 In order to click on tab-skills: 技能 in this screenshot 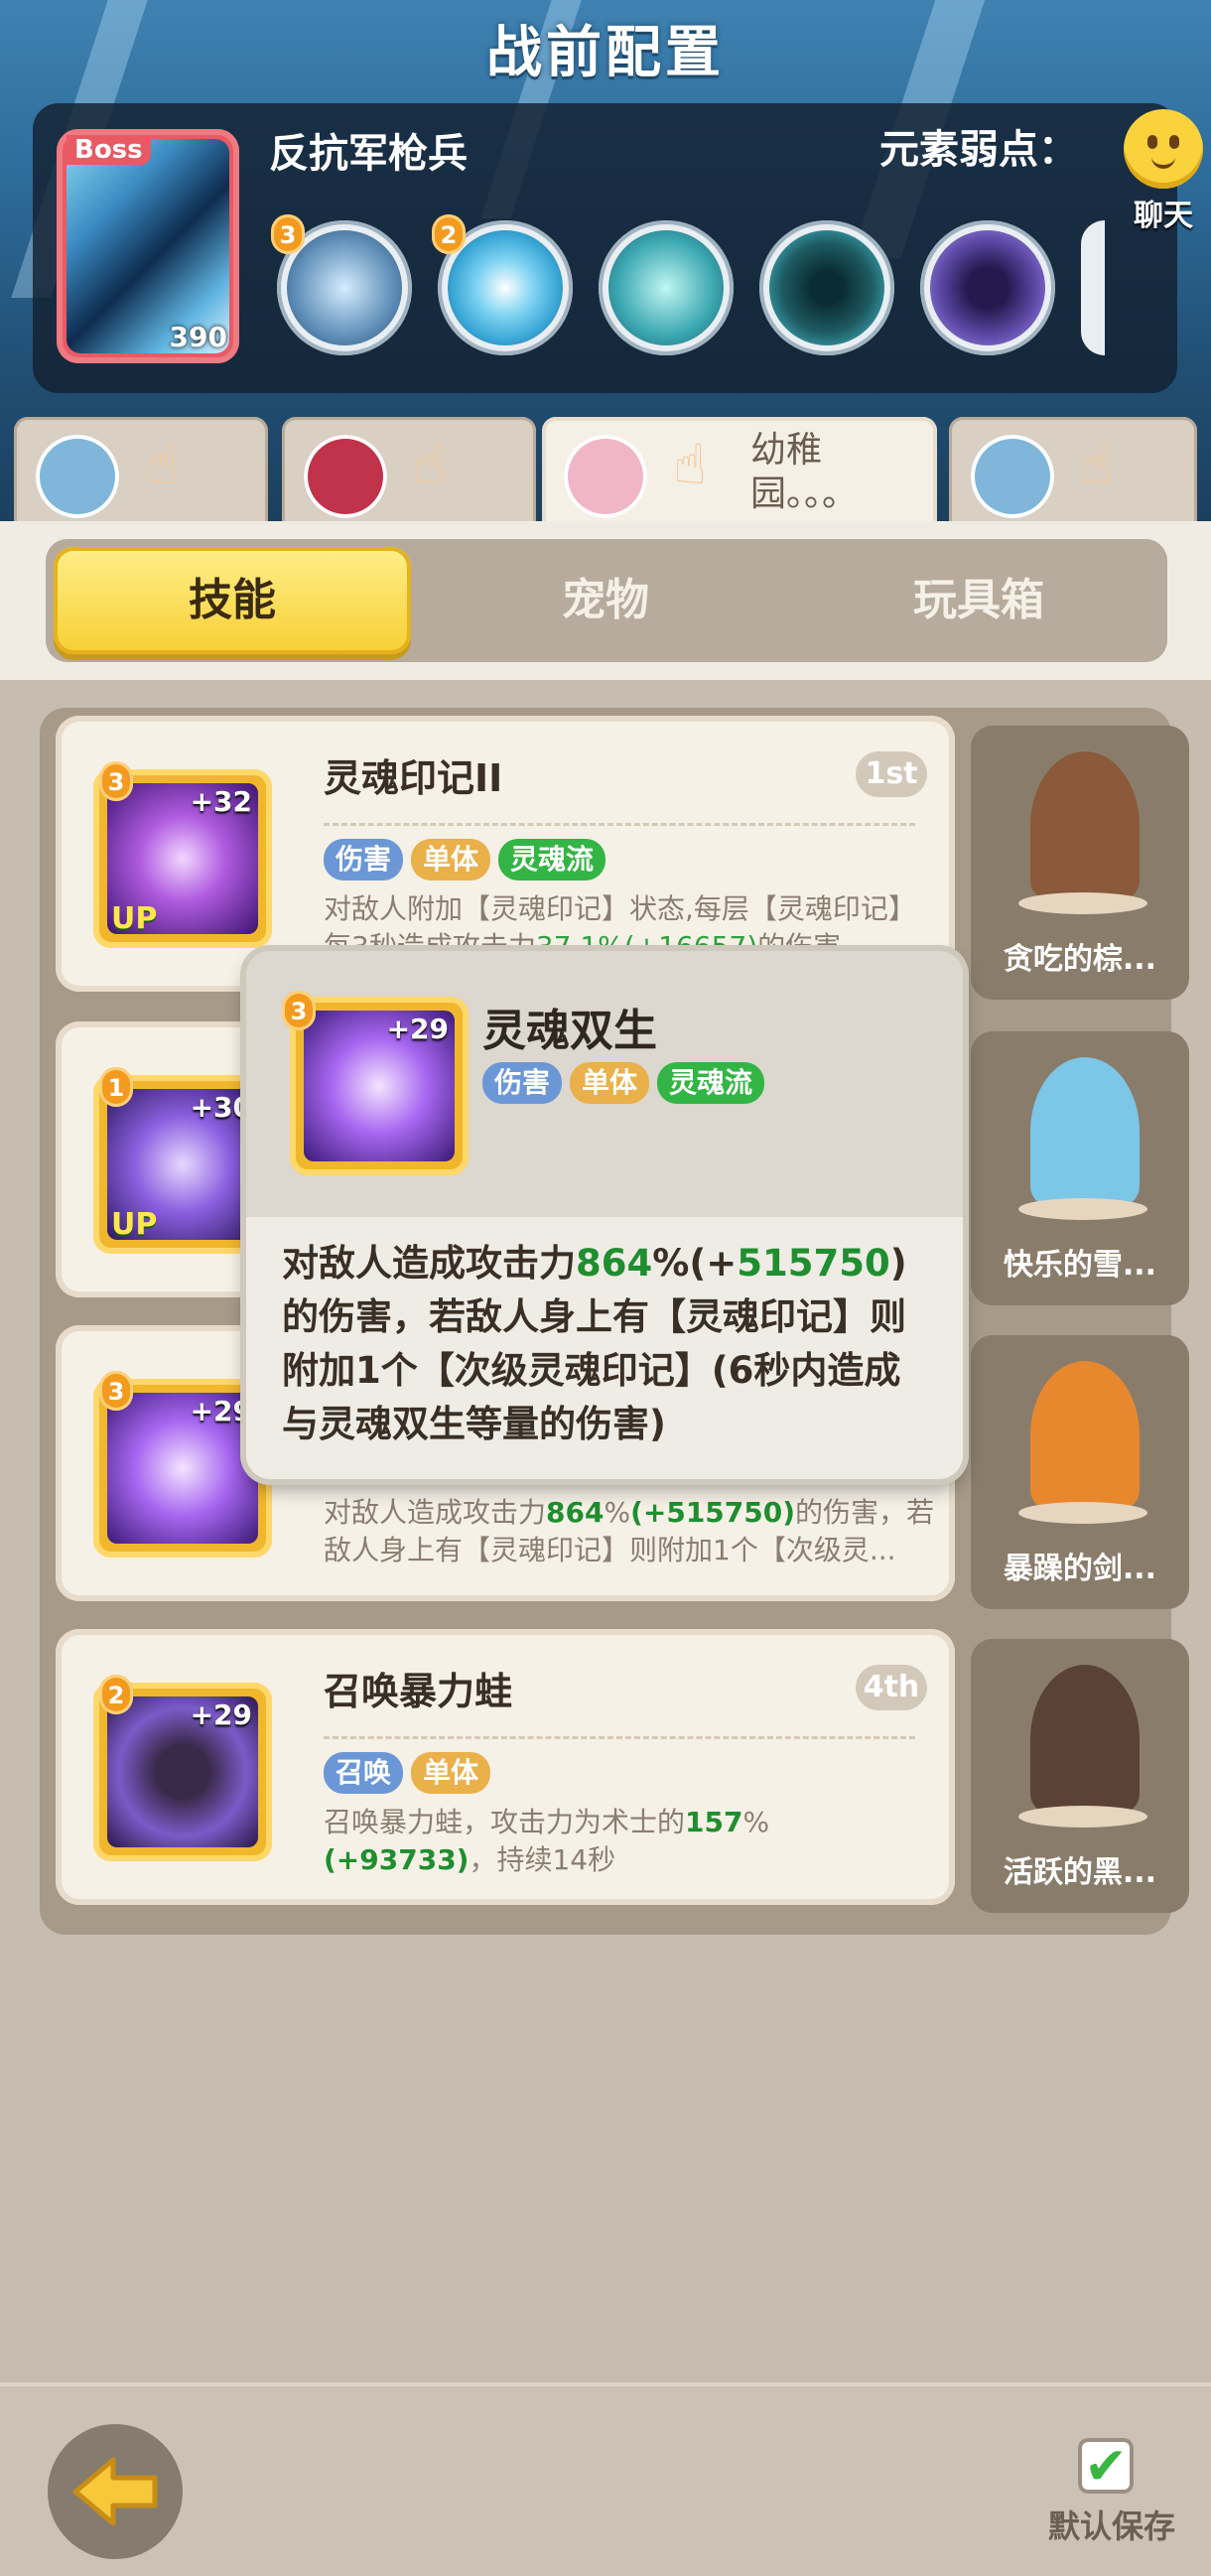, I will do `click(233, 600)`.